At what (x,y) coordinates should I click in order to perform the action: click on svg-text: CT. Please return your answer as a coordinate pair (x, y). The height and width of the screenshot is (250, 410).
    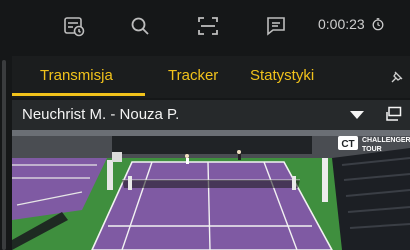
    Looking at the image, I should click on (347, 144).